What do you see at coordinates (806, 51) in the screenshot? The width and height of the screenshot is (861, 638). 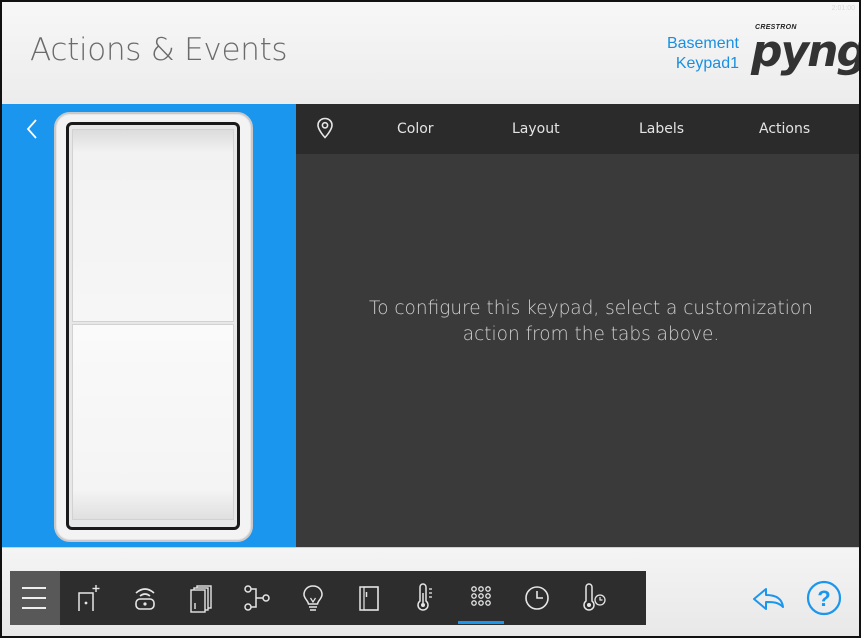 I see `logo-text: pyng` at bounding box center [806, 51].